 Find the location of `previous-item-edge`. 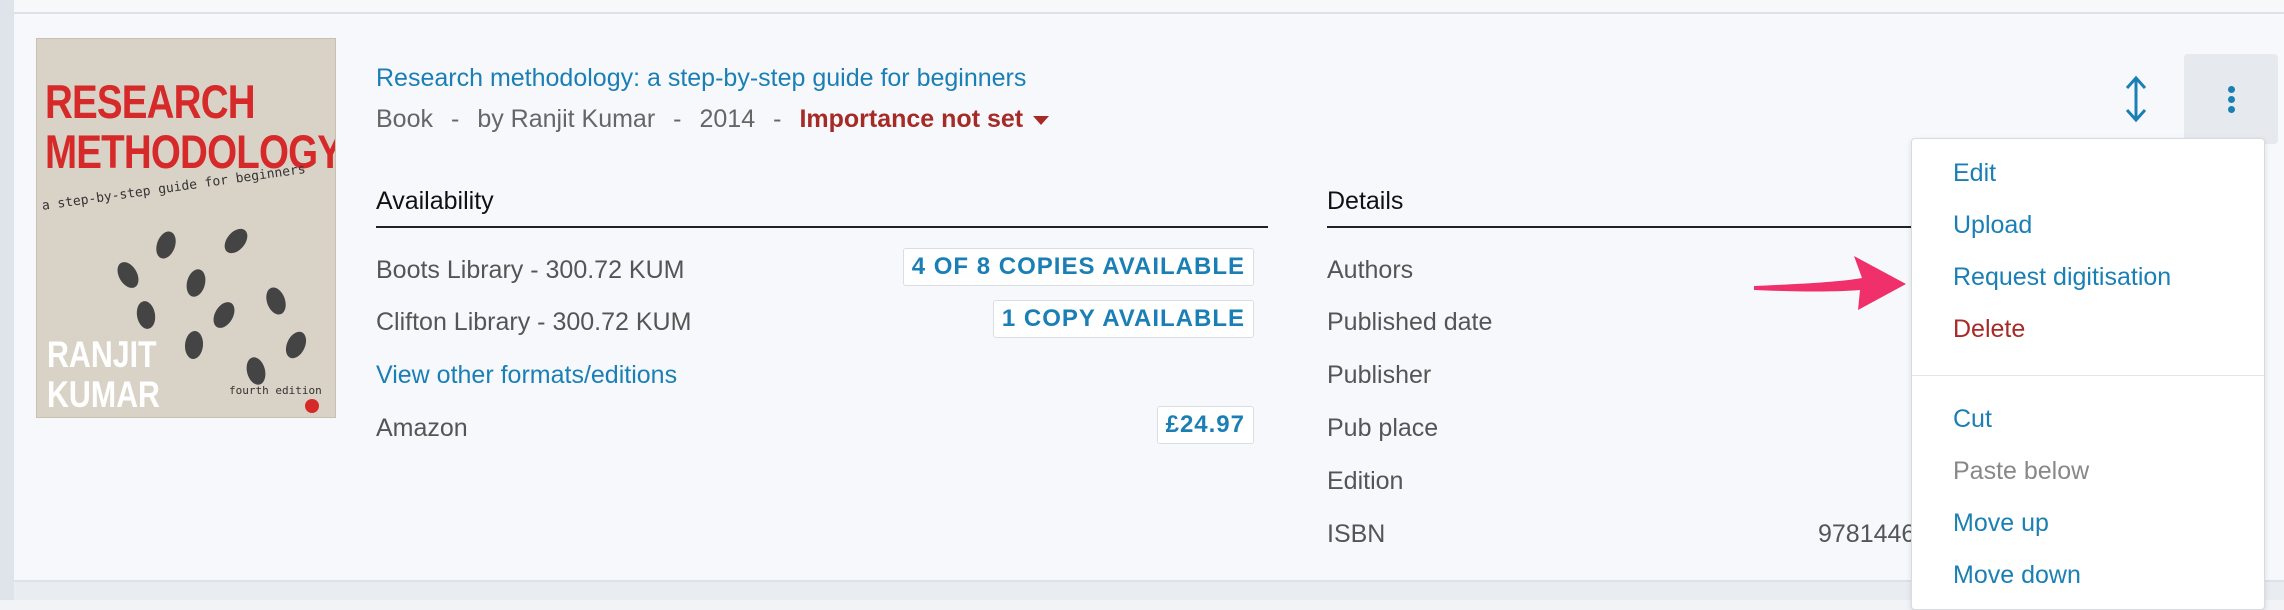

previous-item-edge is located at coordinates (1149, 7).